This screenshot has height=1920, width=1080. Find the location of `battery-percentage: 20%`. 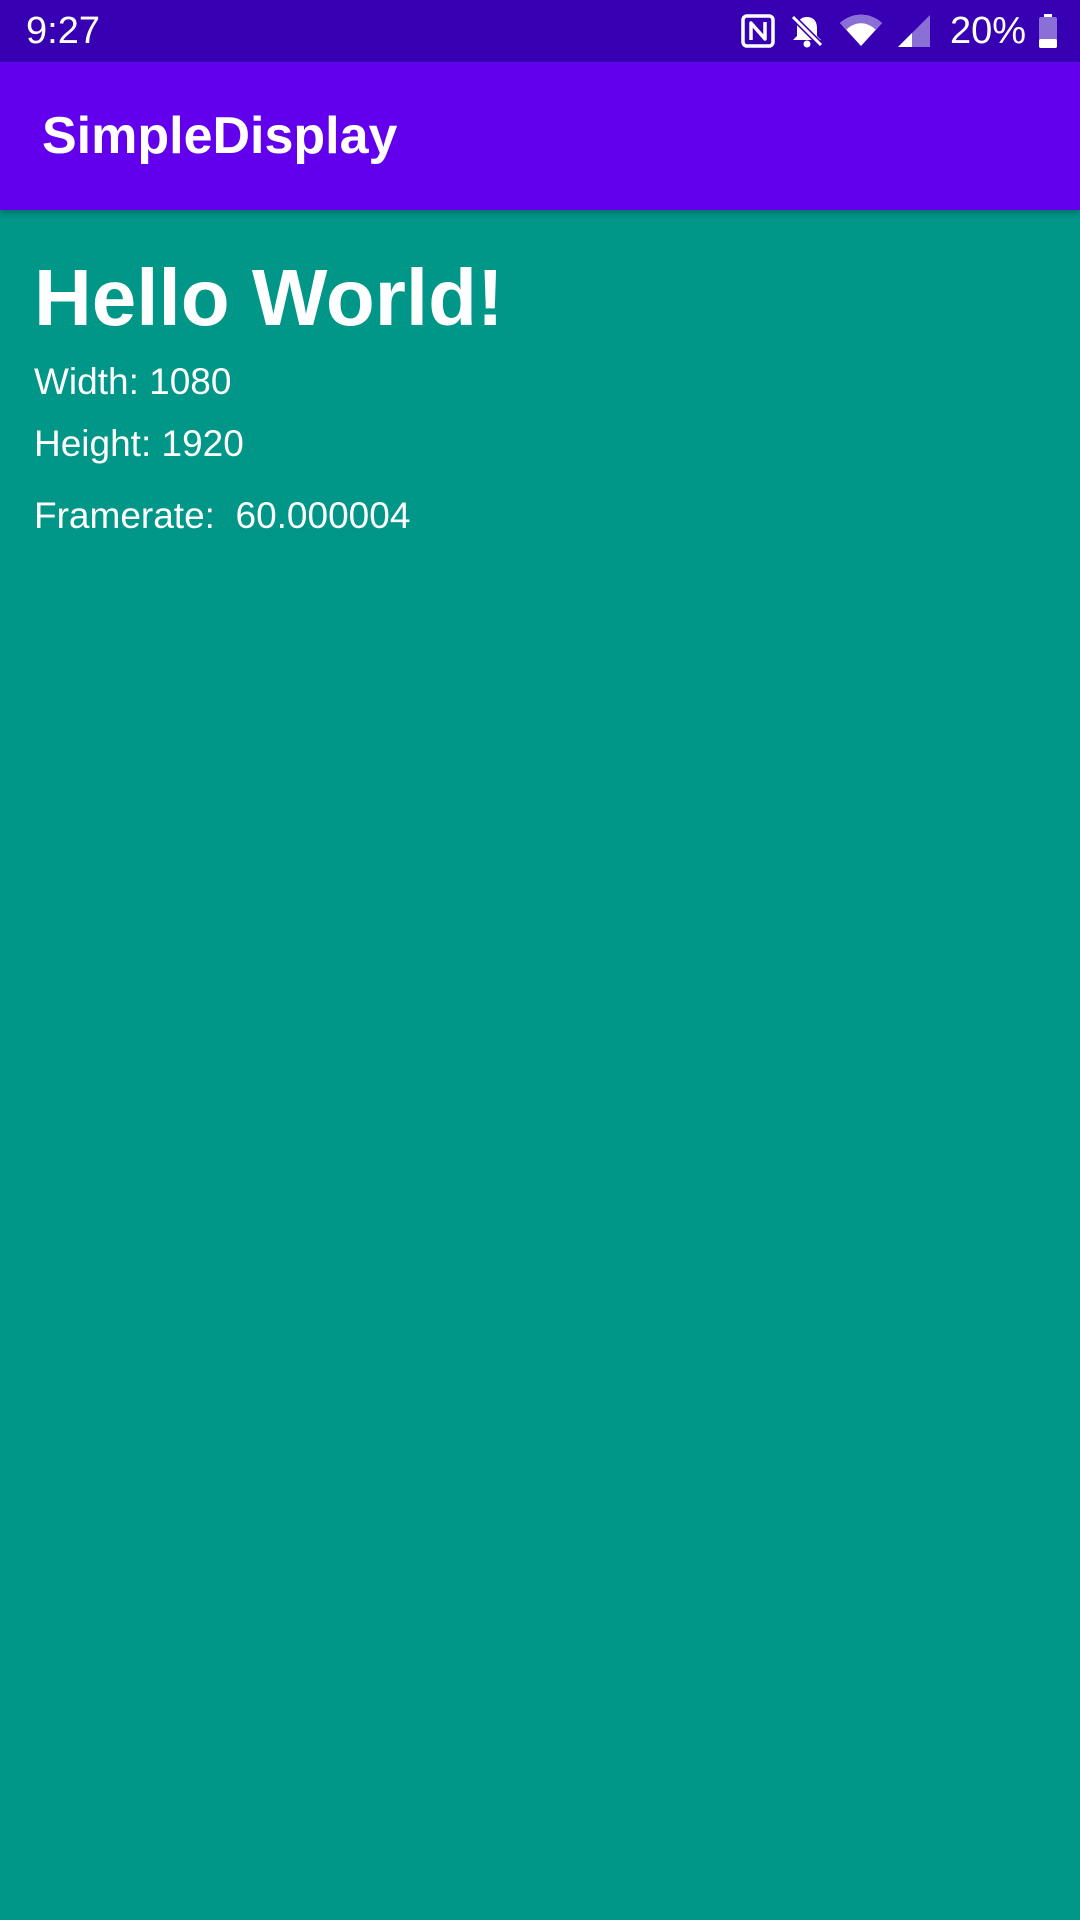

battery-percentage: 20% is located at coordinates (987, 31).